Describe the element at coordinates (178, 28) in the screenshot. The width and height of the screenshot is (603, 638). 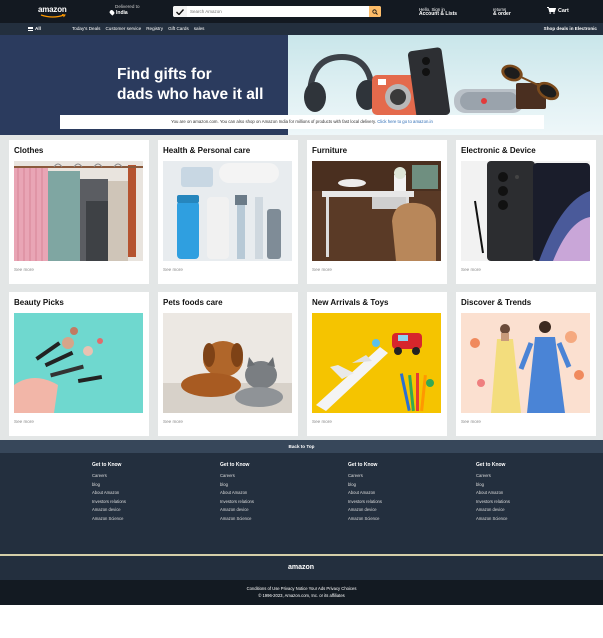
I see `subnav-link-gift-cards: Gift Cards` at that location.